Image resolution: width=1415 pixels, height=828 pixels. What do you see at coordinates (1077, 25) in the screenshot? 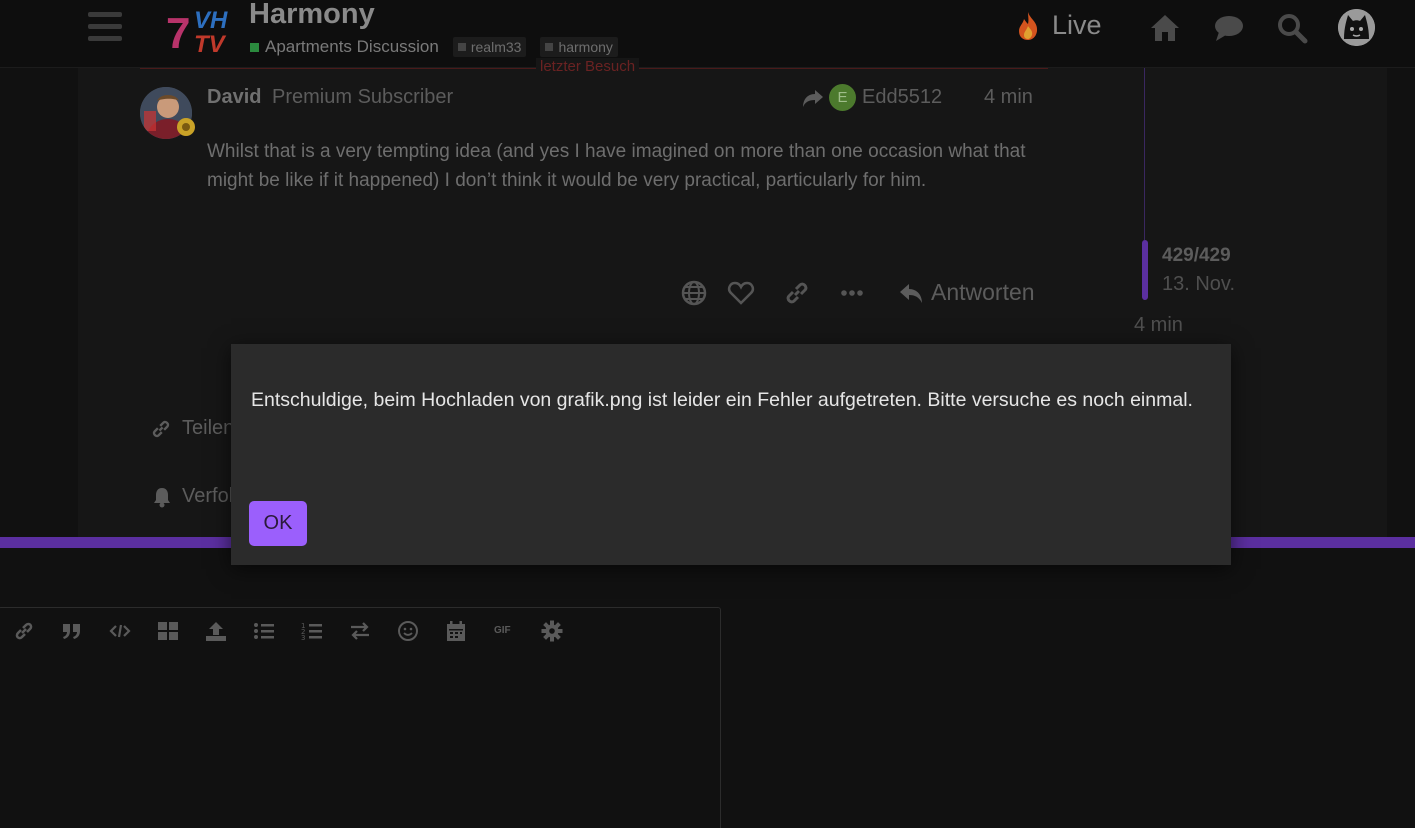
I see `live-label: Live` at bounding box center [1077, 25].